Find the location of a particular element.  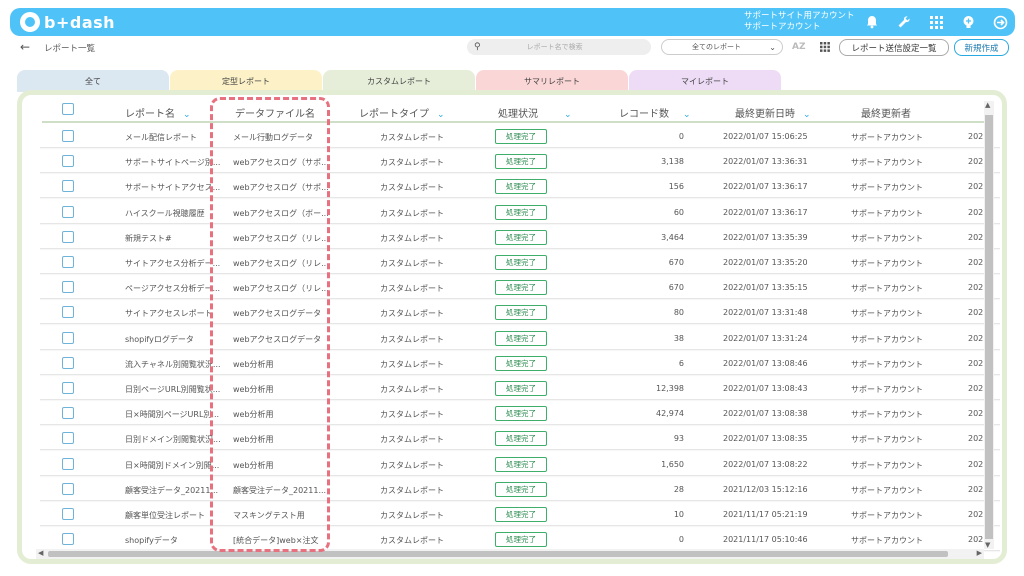

col-header-name: レポート名 ⌄ is located at coordinates (158, 112).